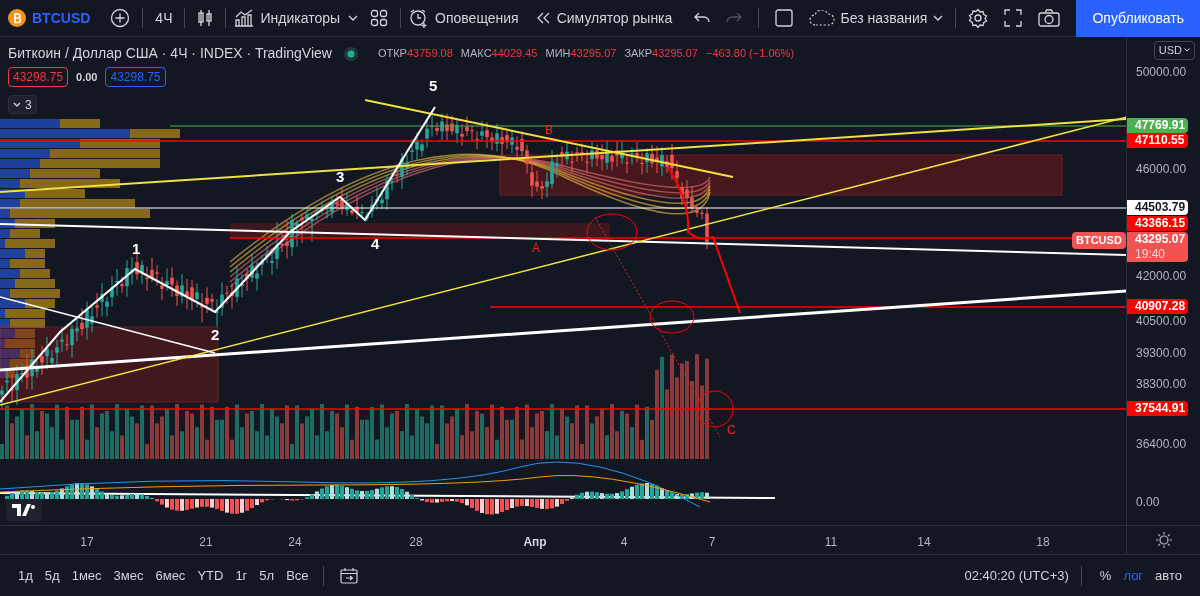 The width and height of the screenshot is (1200, 596). I want to click on time-tick: 18, so click(1043, 542).